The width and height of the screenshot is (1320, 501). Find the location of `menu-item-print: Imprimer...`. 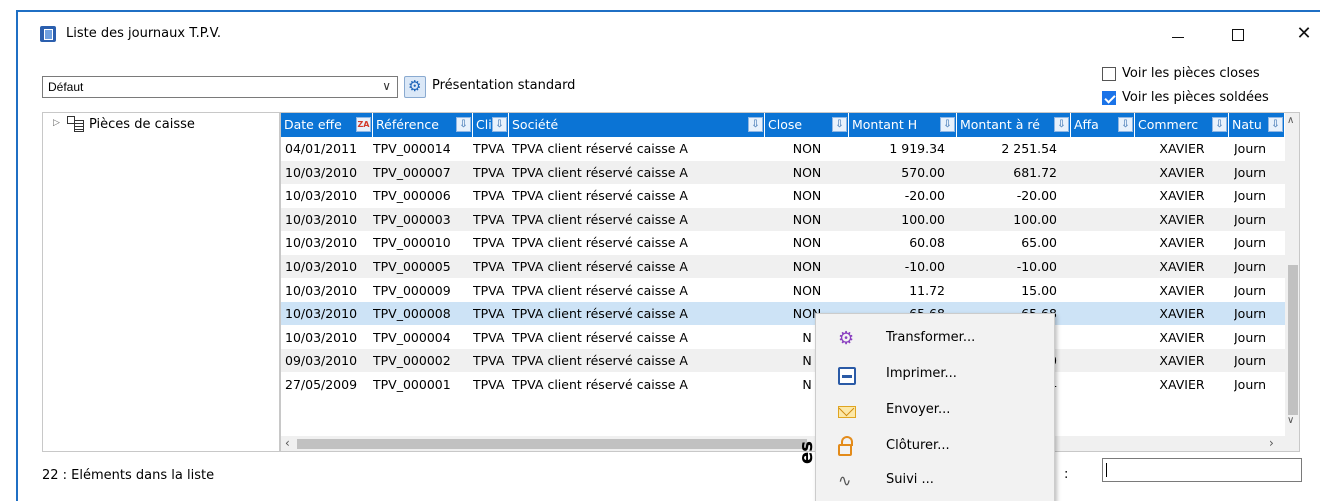

menu-item-print: Imprimer... is located at coordinates (936, 375).